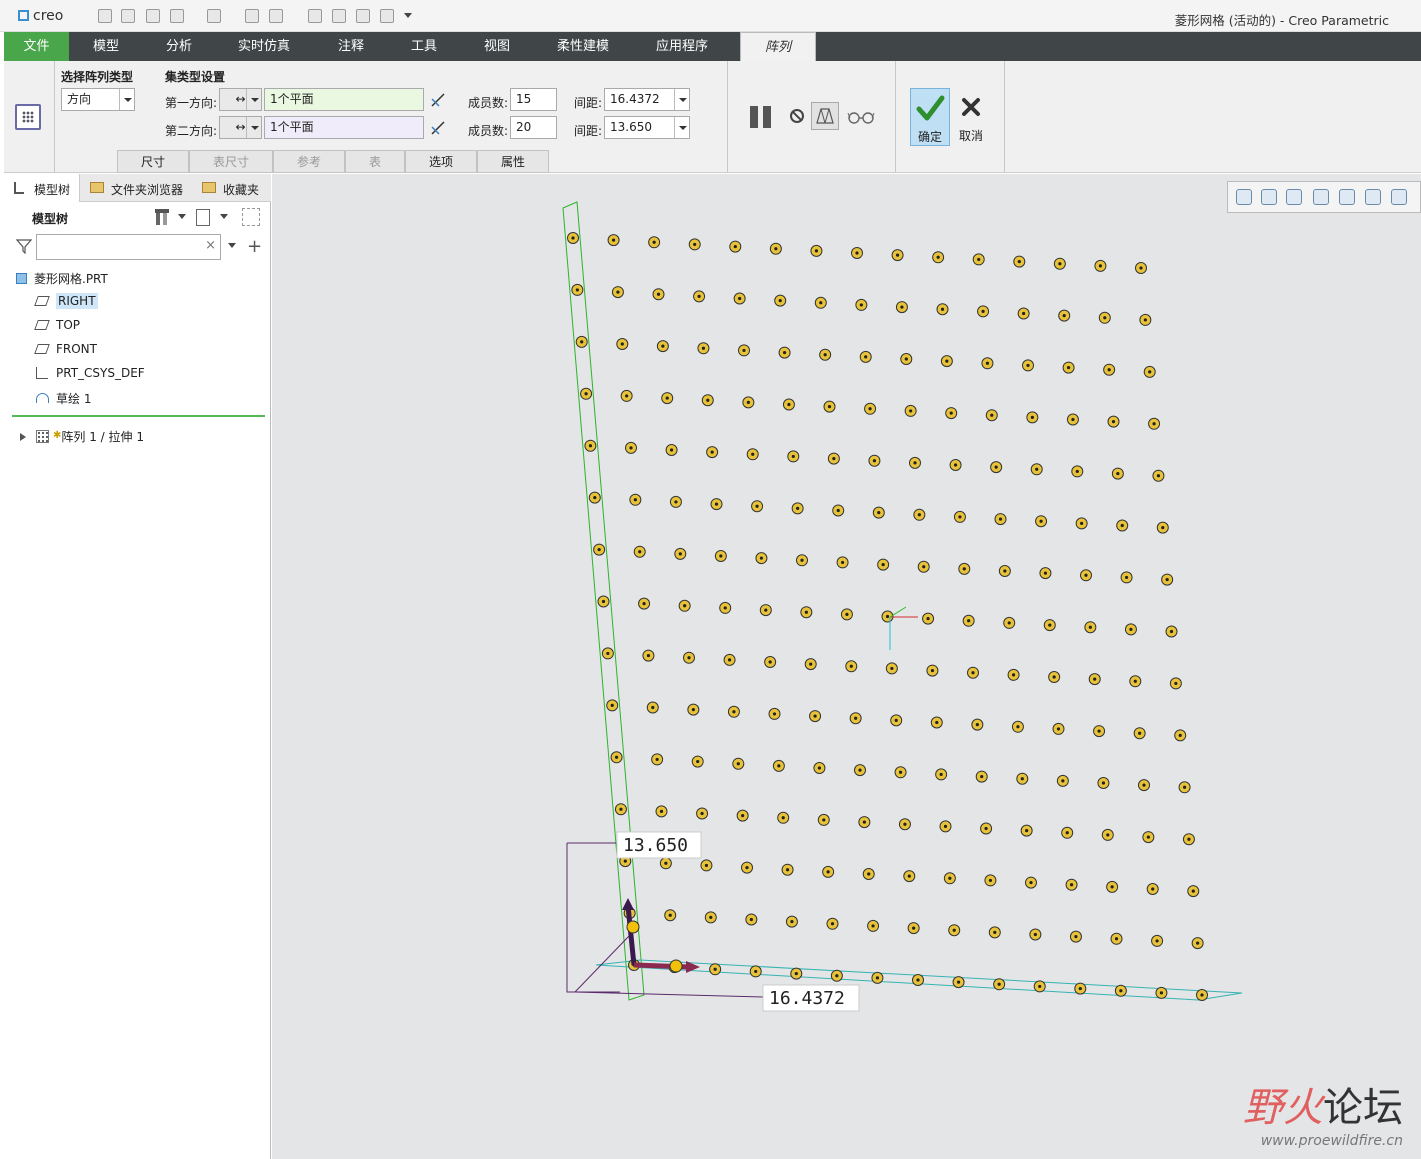 The height and width of the screenshot is (1159, 1421). Describe the element at coordinates (98, 99) in the screenshot. I see `pattern-type-select: 方向` at that location.